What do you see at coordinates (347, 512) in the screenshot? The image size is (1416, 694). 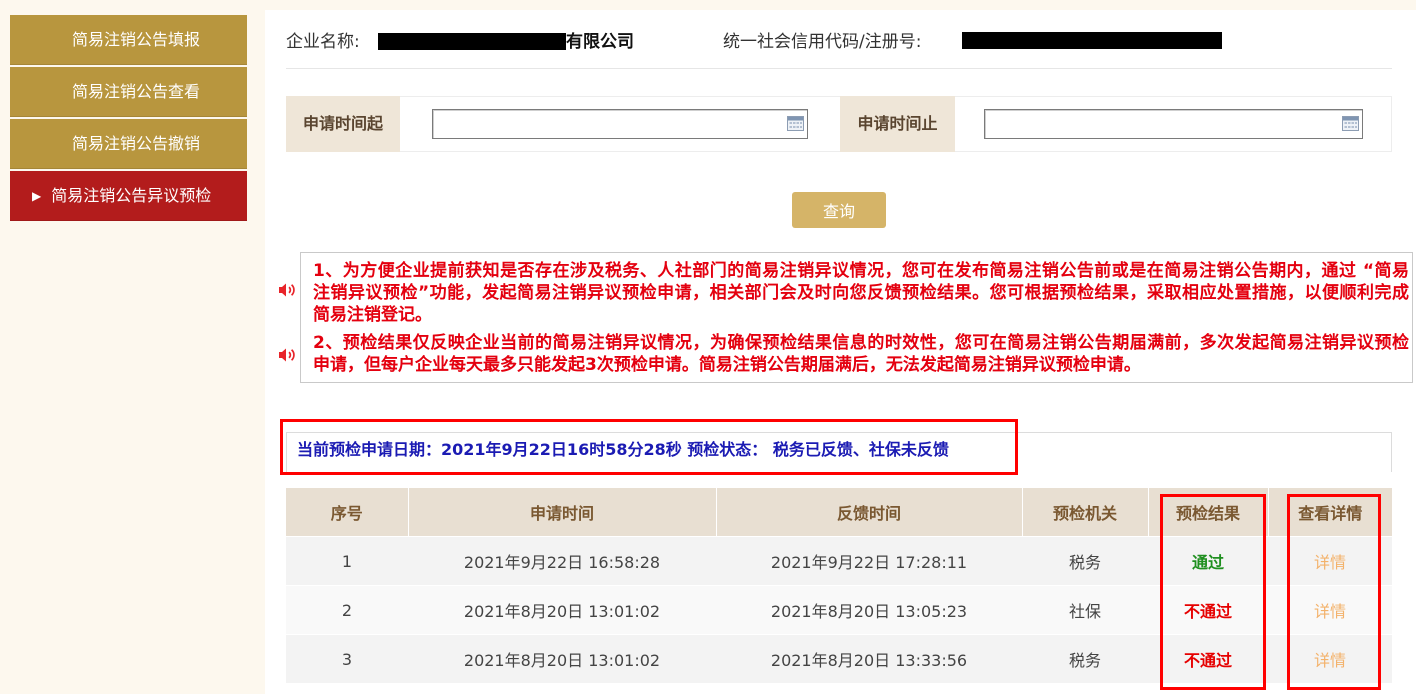 I see `column-header-index: 序号` at bounding box center [347, 512].